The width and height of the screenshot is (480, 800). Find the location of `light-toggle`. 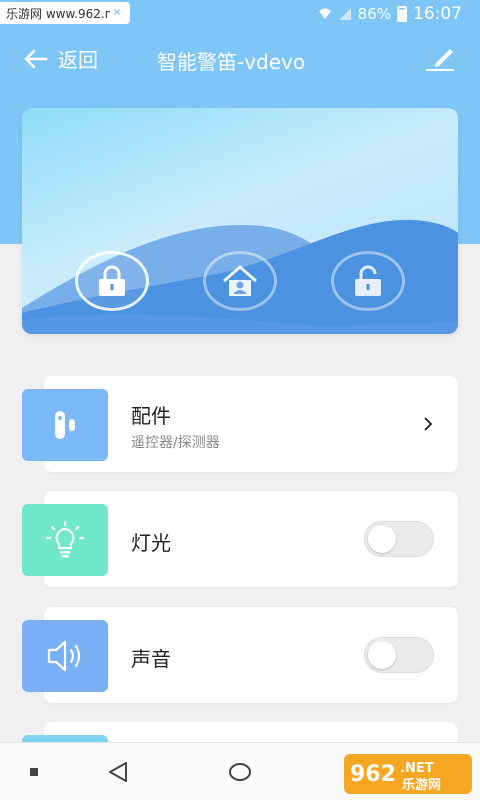

light-toggle is located at coordinates (399, 539).